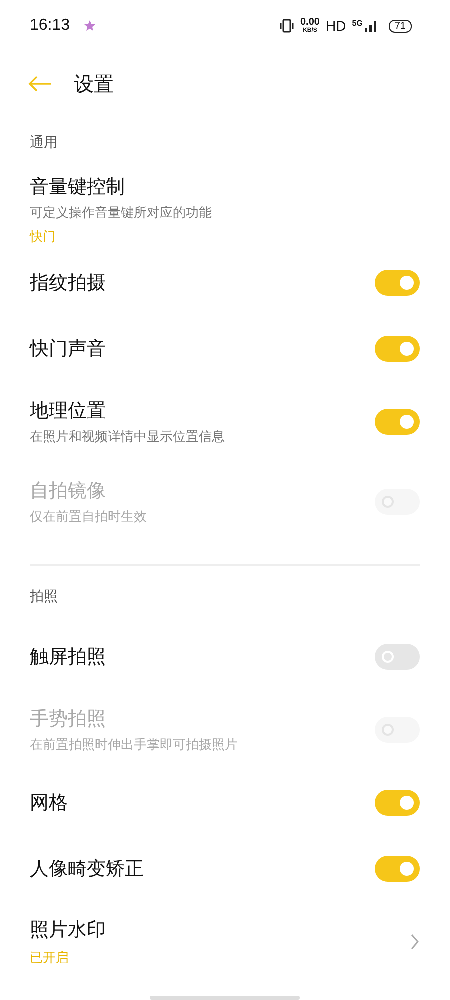  I want to click on network-type: 5G, so click(357, 23).